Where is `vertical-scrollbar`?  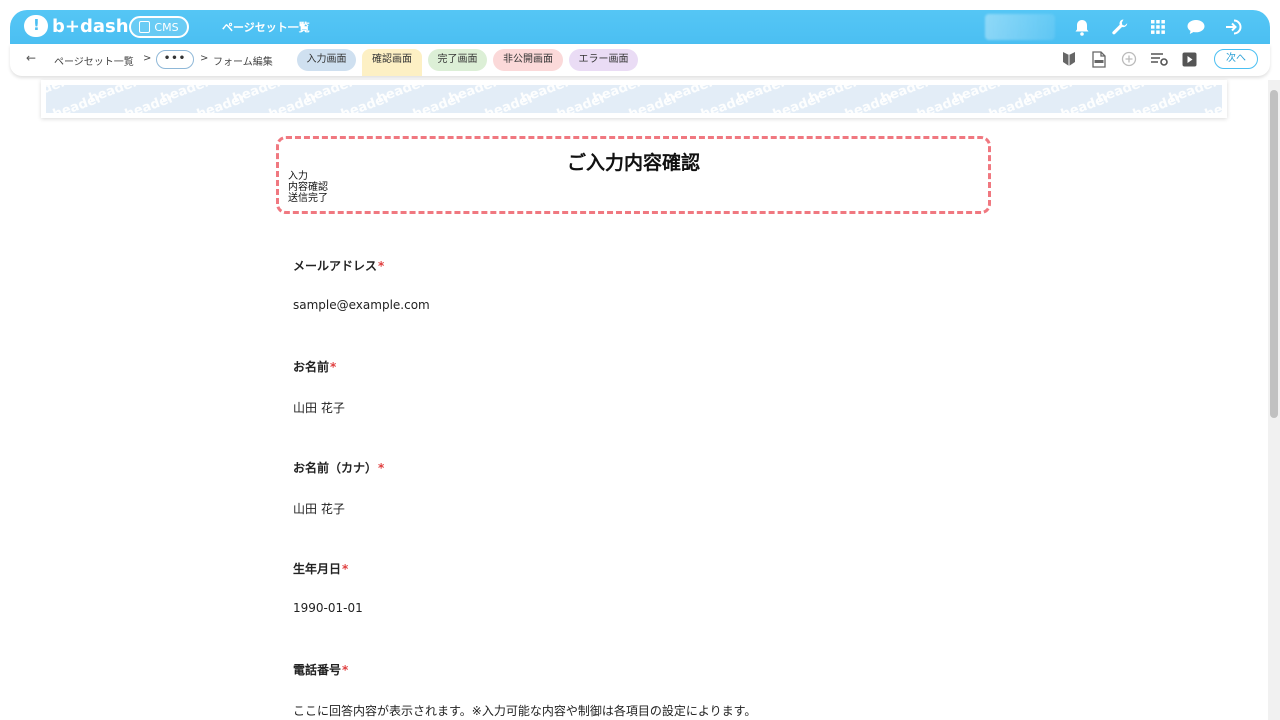
vertical-scrollbar is located at coordinates (1274, 400).